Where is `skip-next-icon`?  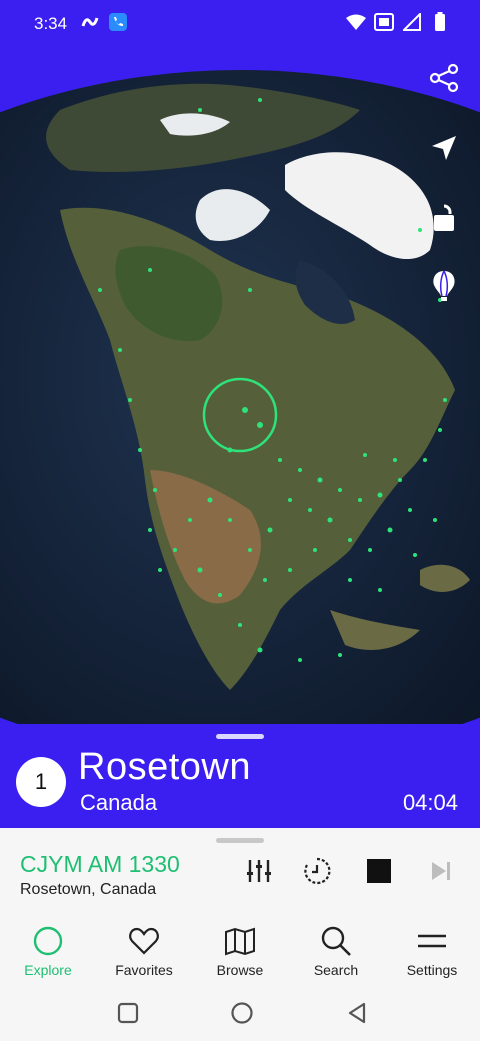
skip-next-icon is located at coordinates (441, 873).